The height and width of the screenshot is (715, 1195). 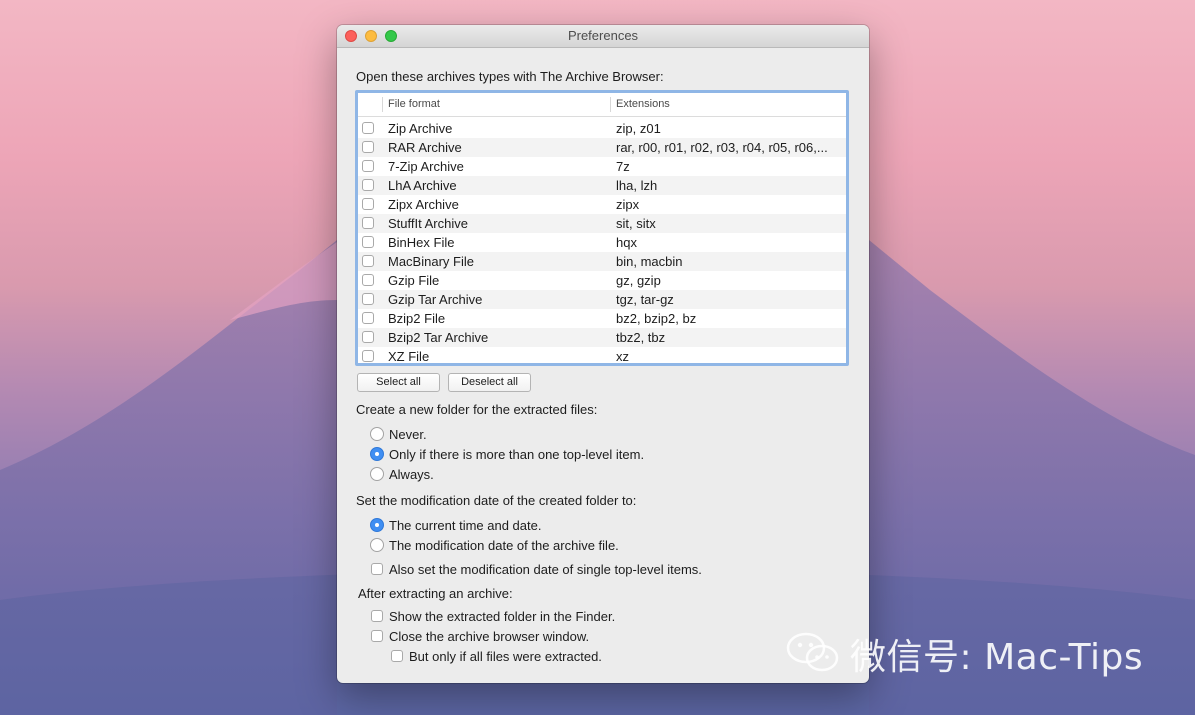 What do you see at coordinates (602, 299) in the screenshot?
I see `table-row: Gzip Tar Archive tgz, tar-gz` at bounding box center [602, 299].